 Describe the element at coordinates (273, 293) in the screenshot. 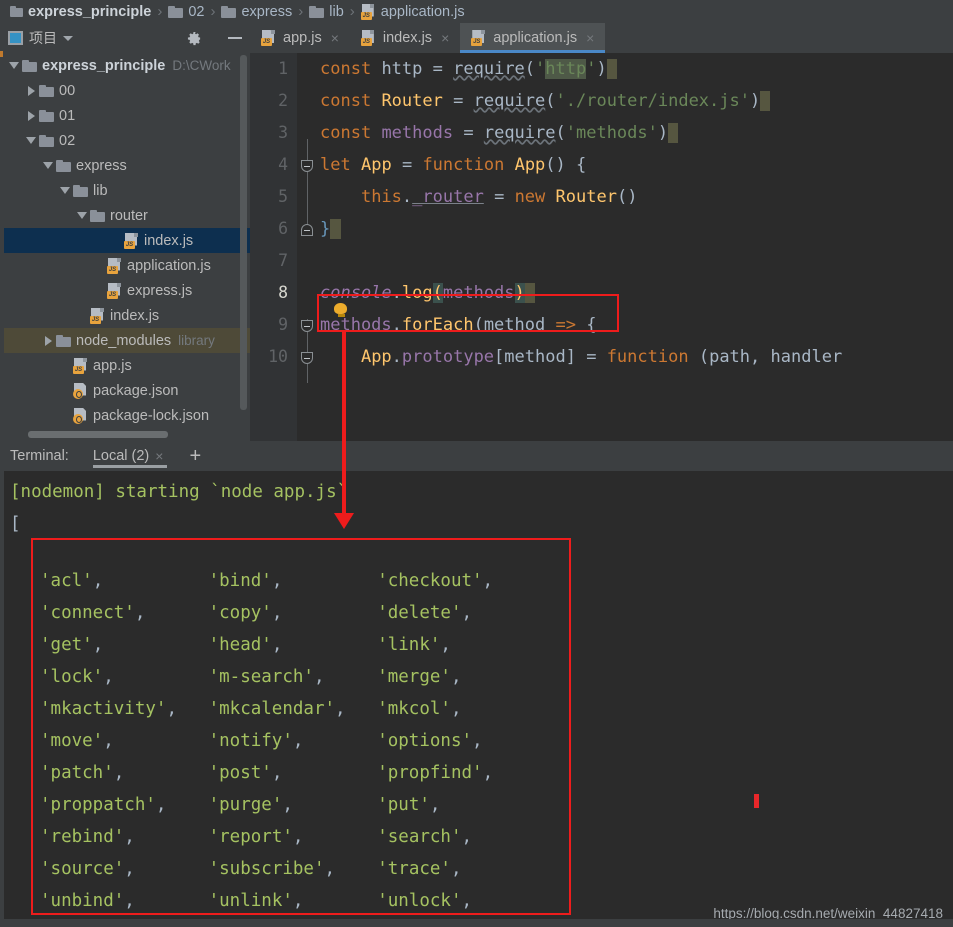

I see `line-number: 8` at that location.